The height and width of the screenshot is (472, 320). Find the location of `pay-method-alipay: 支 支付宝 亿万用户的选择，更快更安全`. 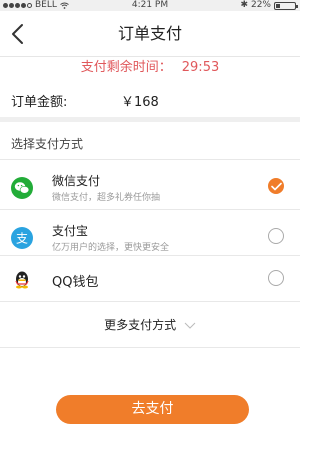

pay-method-alipay: 支 支付宝 亿万用户的选择，更快更安全 is located at coordinates (150, 236).